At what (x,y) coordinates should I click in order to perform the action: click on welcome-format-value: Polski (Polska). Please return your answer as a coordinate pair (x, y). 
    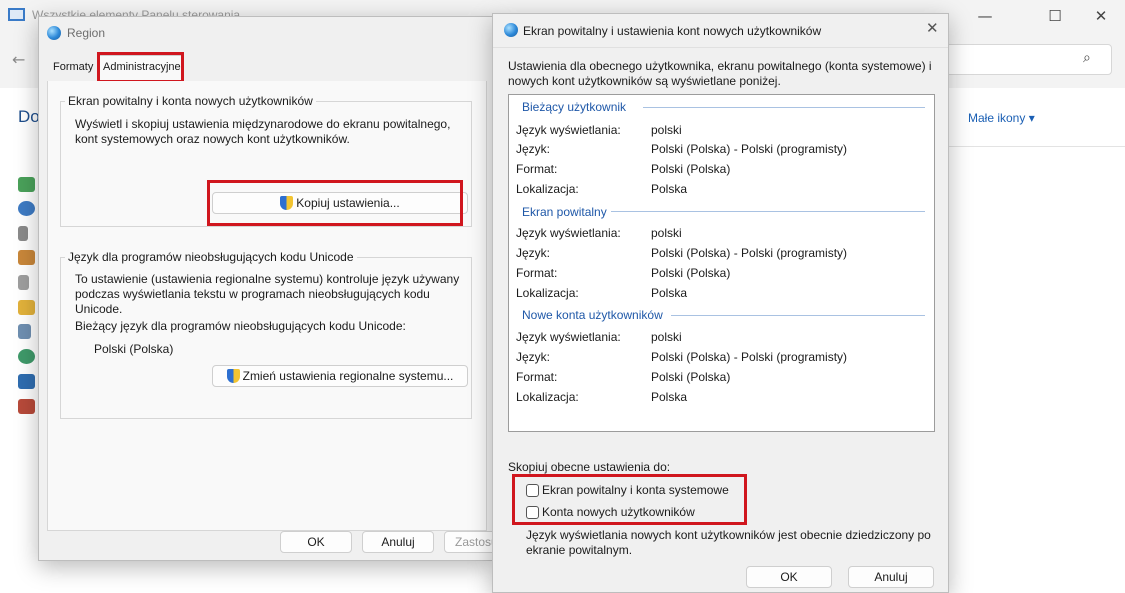
    Looking at the image, I should click on (691, 273).